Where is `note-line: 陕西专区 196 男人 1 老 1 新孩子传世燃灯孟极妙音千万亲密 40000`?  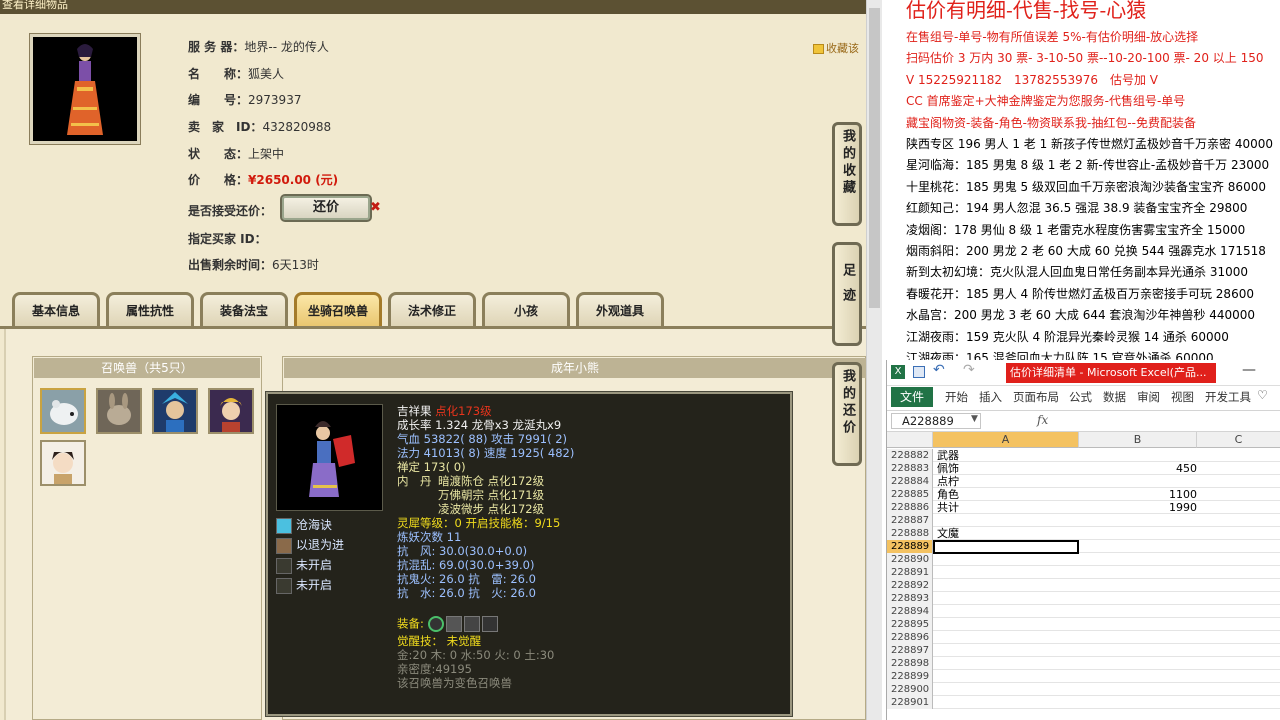
note-line: 陕西专区 196 男人 1 老 1 新孩子传世燃灯孟极妙音千万亲密 40000 is located at coordinates (1090, 144).